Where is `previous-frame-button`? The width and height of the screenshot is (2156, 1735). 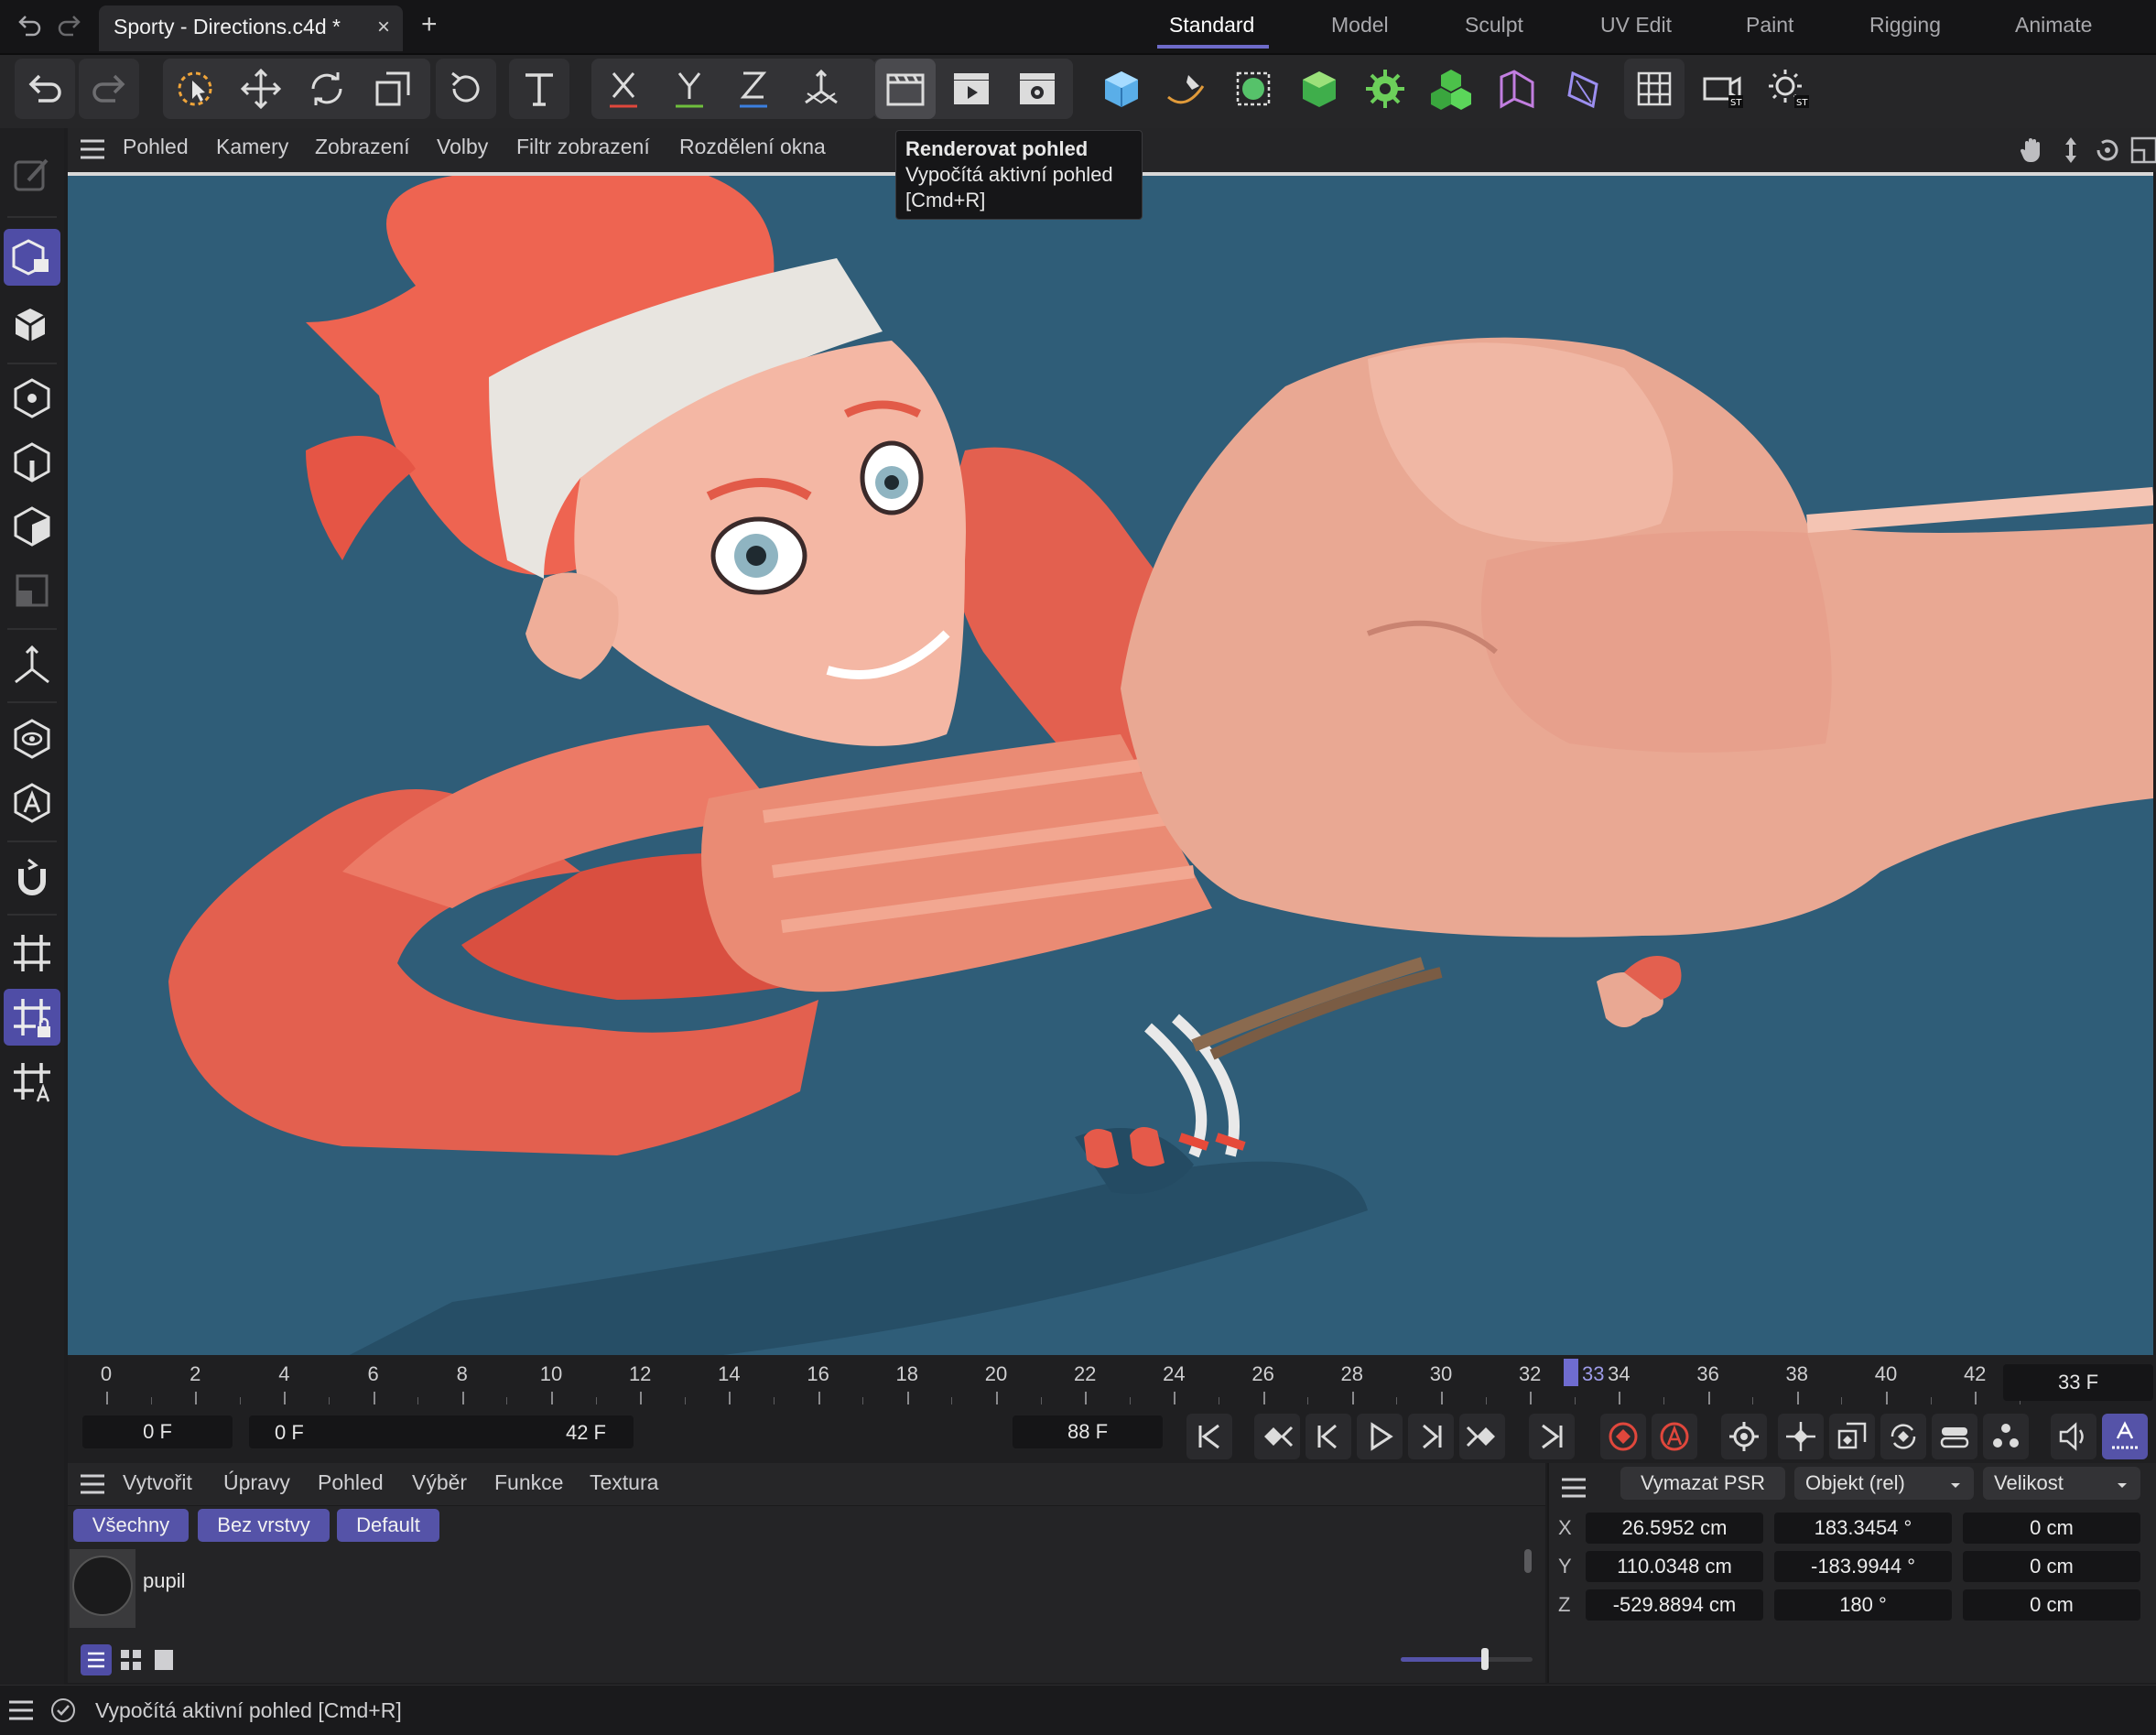 previous-frame-button is located at coordinates (1328, 1437).